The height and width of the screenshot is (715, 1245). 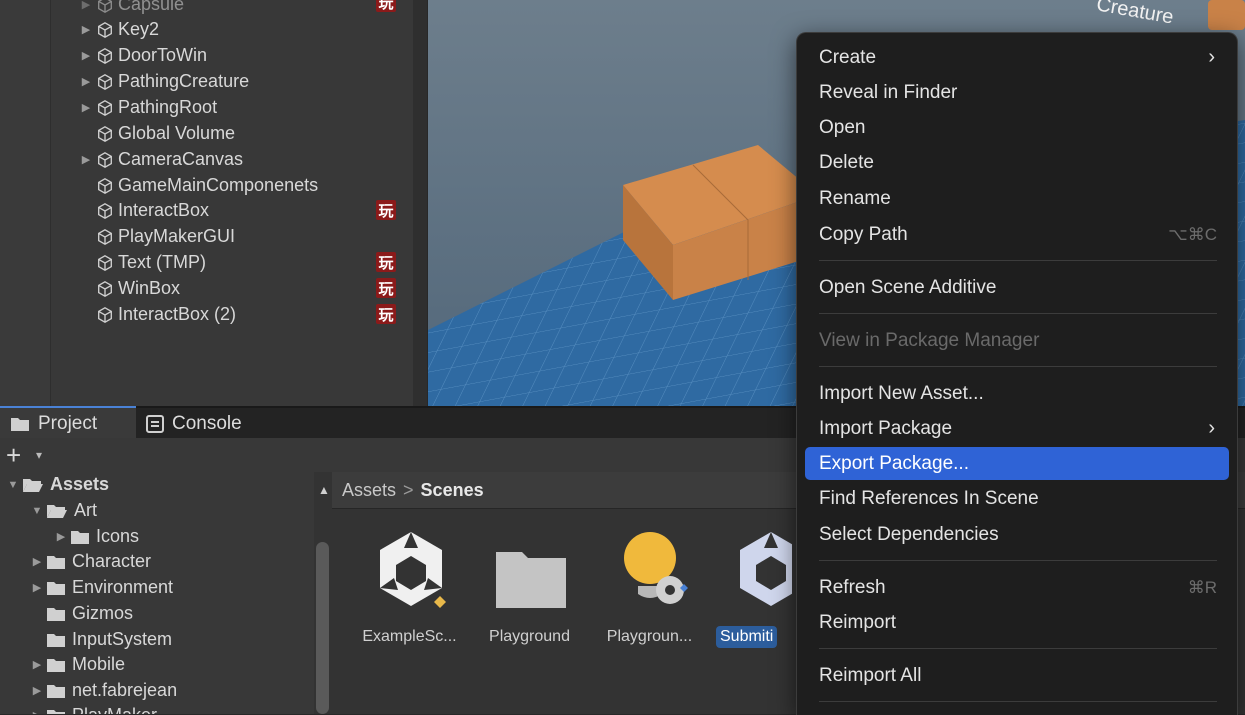 I want to click on tree-item-label: net.fabrejean, so click(x=125, y=690).